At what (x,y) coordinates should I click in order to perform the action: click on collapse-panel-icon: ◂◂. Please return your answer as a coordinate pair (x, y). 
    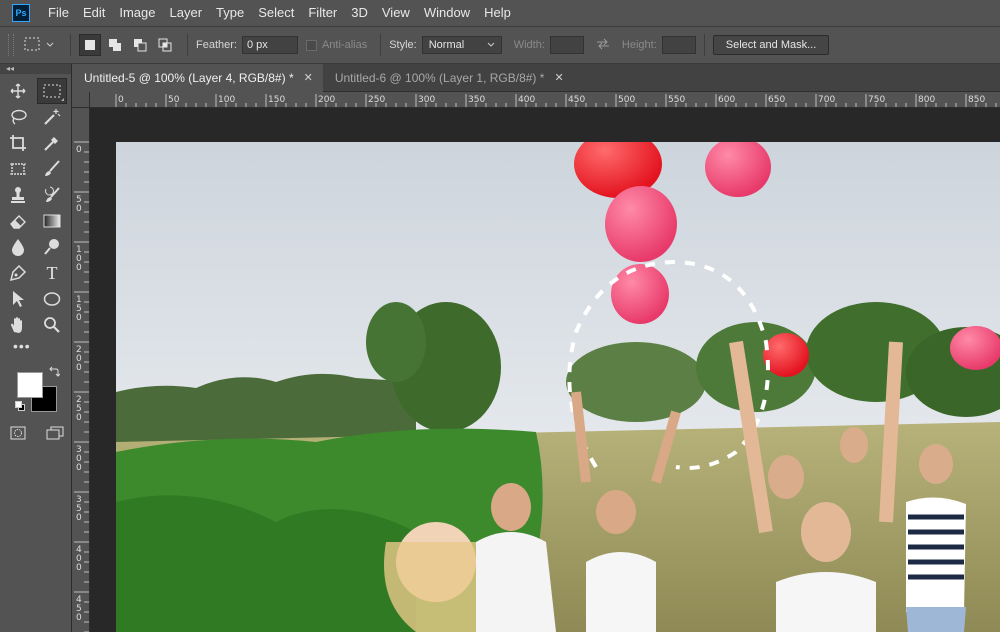
    Looking at the image, I should click on (35, 69).